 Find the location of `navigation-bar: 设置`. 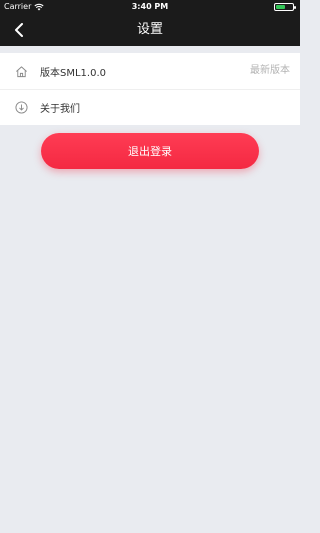

navigation-bar: 设置 is located at coordinates (150, 30).